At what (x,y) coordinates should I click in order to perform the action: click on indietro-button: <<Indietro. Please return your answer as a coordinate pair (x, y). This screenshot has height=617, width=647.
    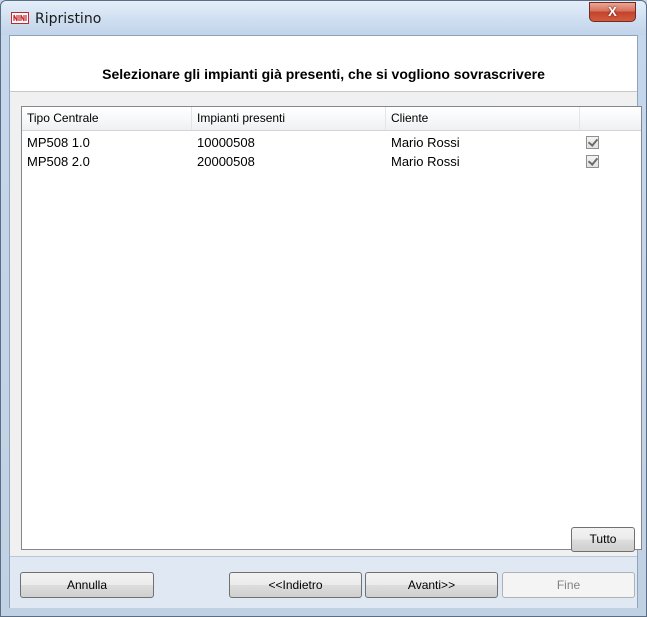
    Looking at the image, I should click on (295, 585).